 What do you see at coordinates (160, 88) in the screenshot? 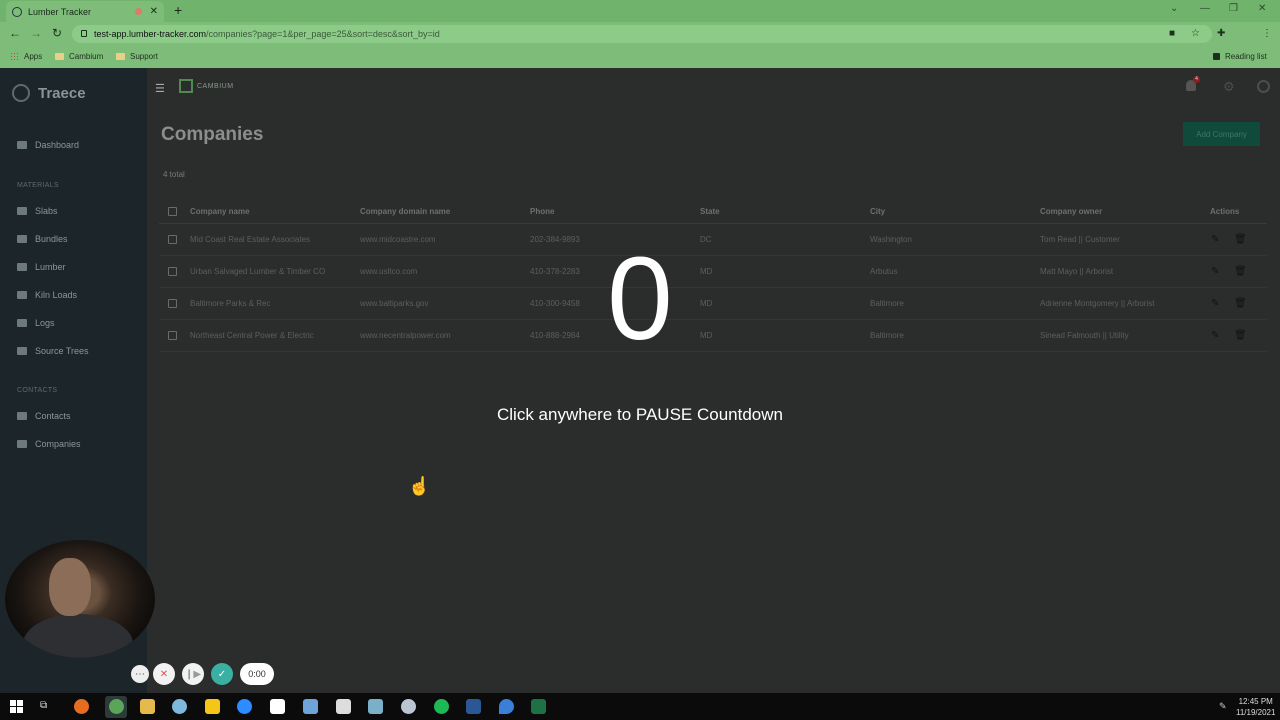
I see `menu-collapse-icon: ☰` at bounding box center [160, 88].